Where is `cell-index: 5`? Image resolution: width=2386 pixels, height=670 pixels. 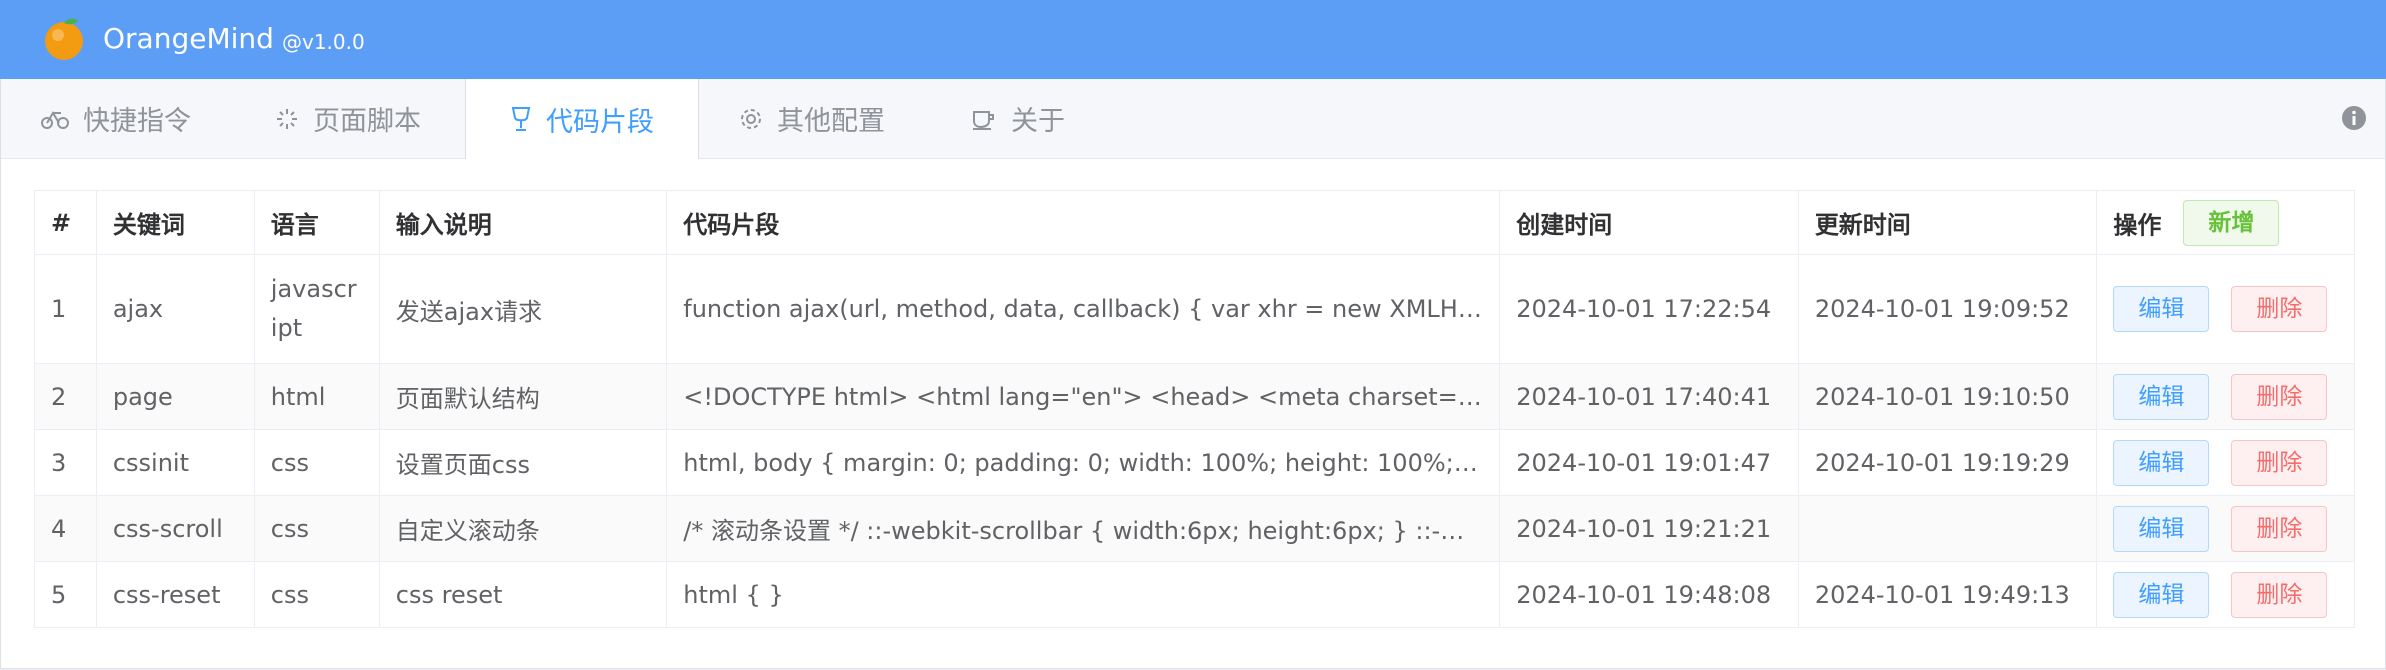
cell-index: 5 is located at coordinates (65, 594).